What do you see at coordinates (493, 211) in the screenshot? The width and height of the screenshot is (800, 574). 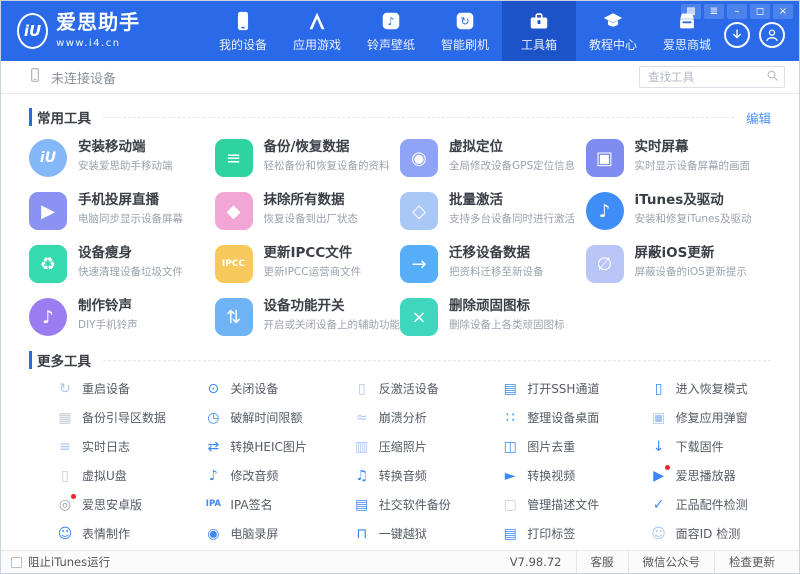 I see `tool-batch-activate: ◇ 批量激活 支持多台设备同时进行激活` at bounding box center [493, 211].